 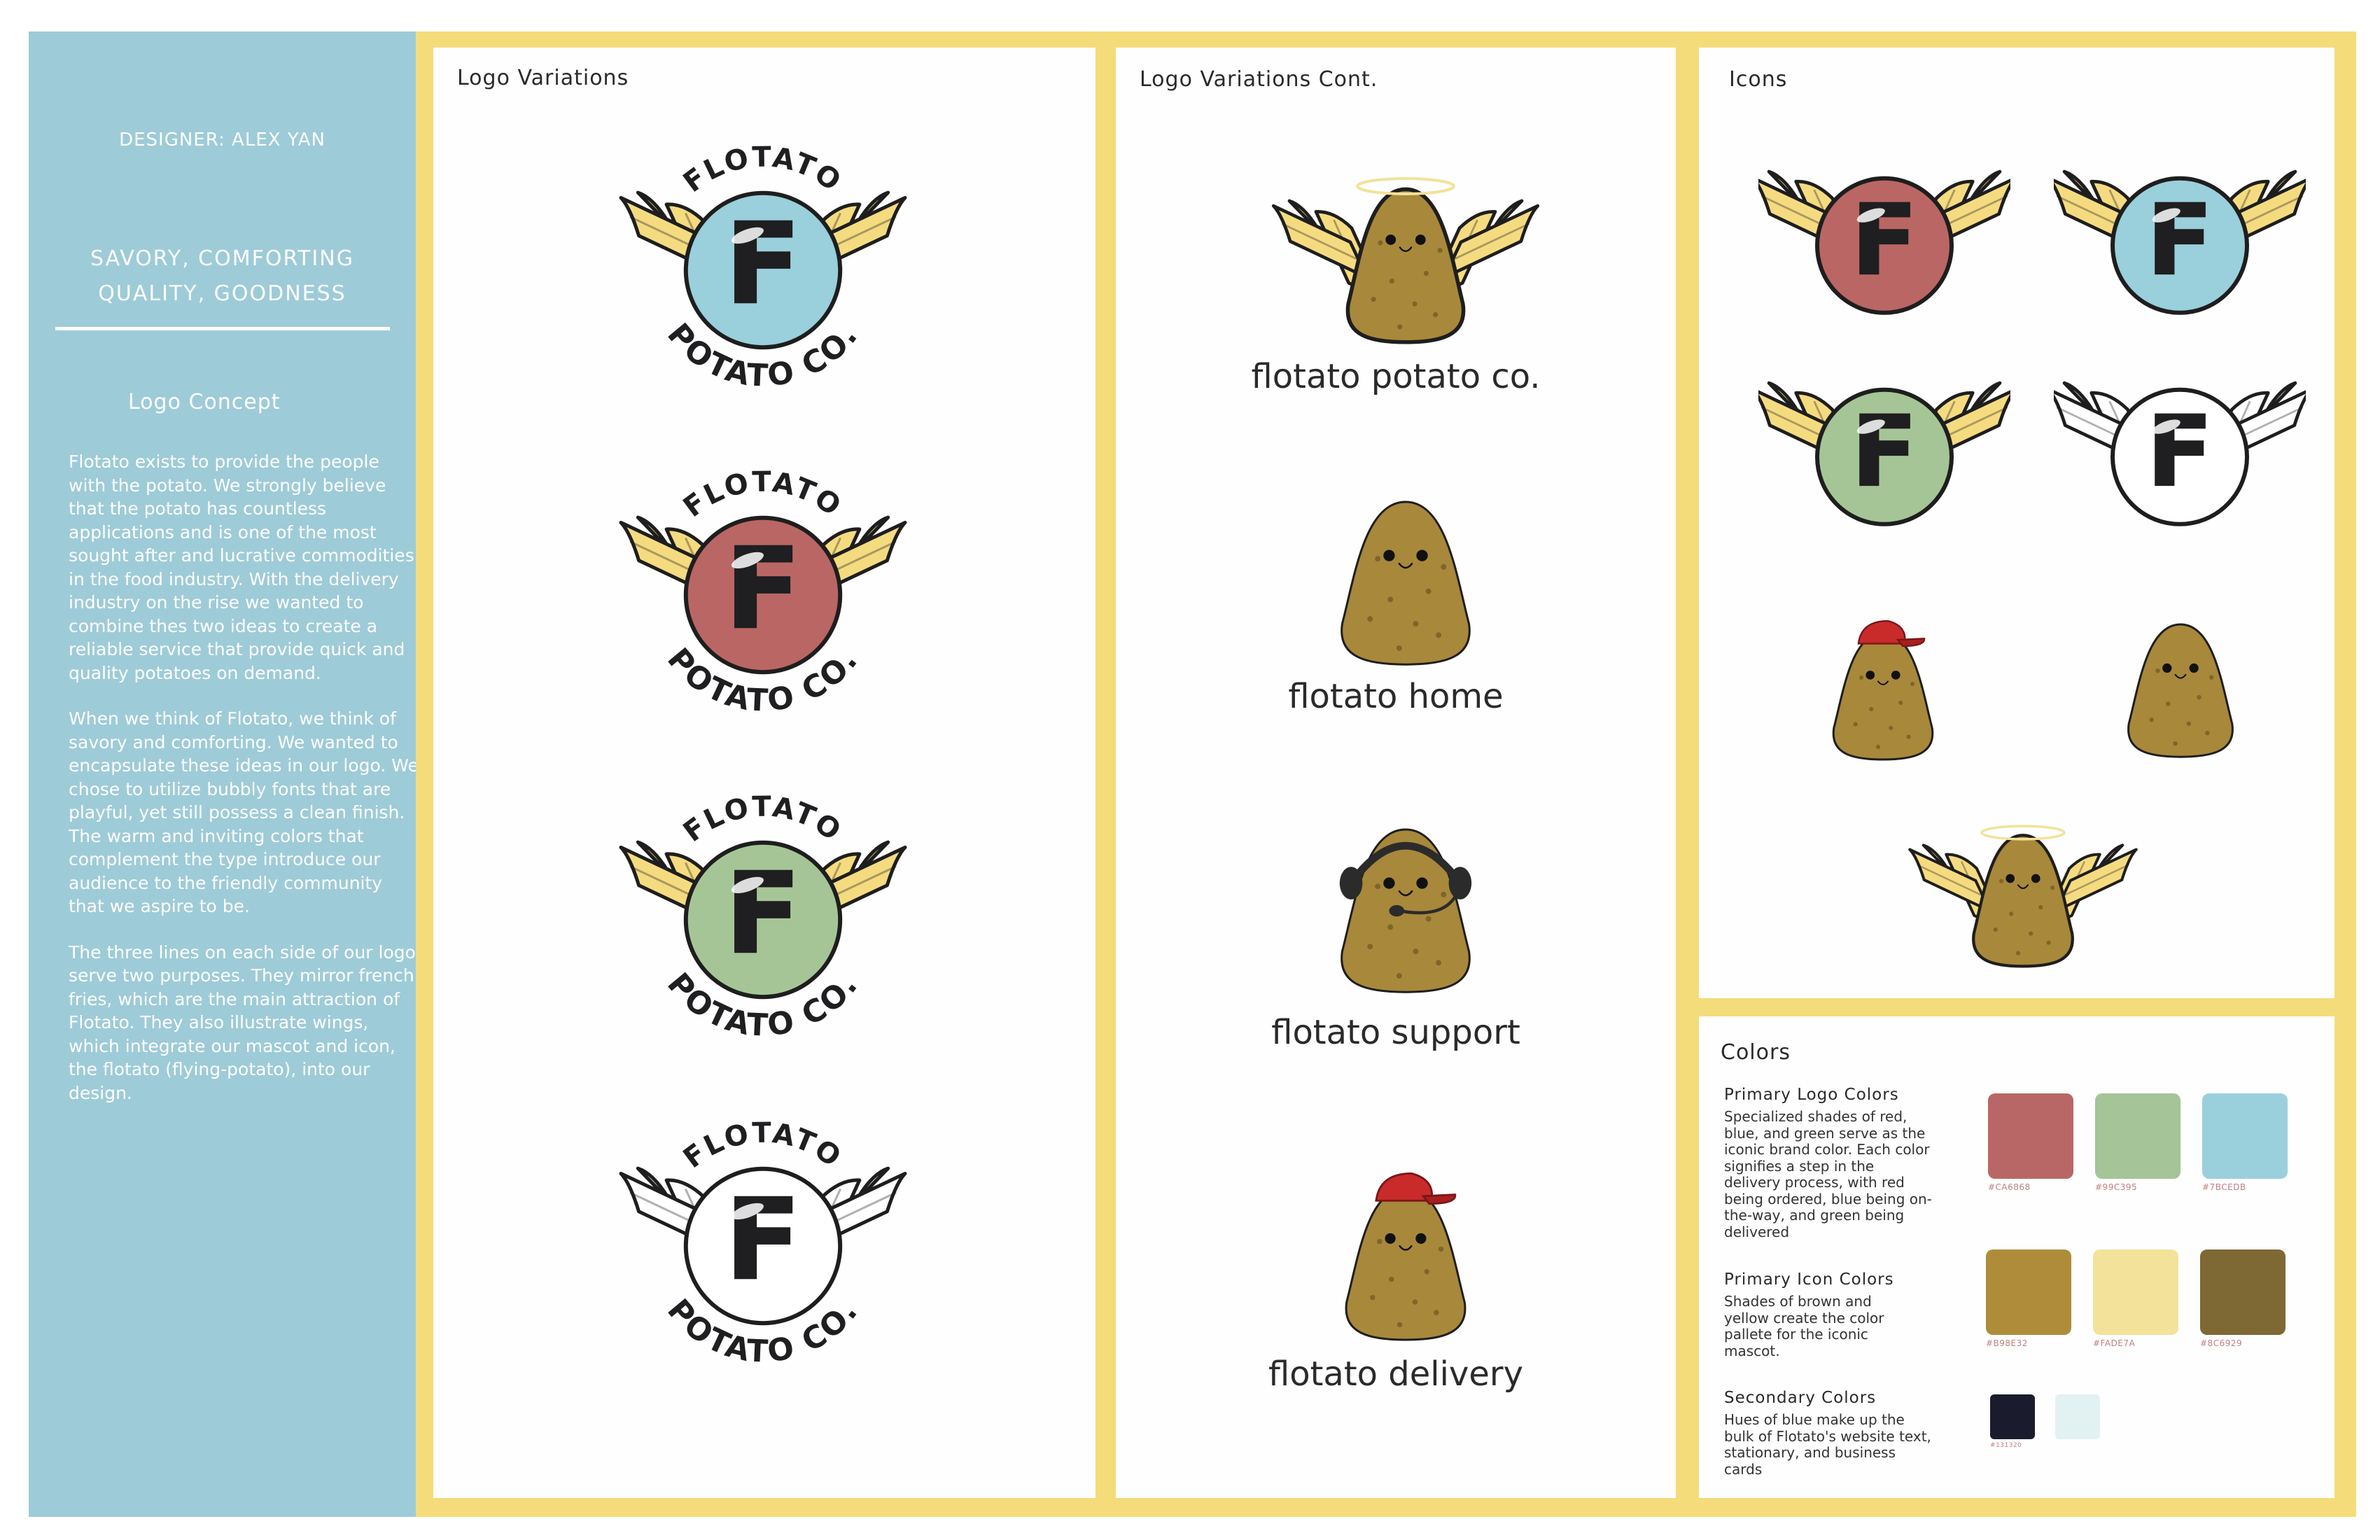 I want to click on mascot-halo-wings, so click(x=1406, y=252).